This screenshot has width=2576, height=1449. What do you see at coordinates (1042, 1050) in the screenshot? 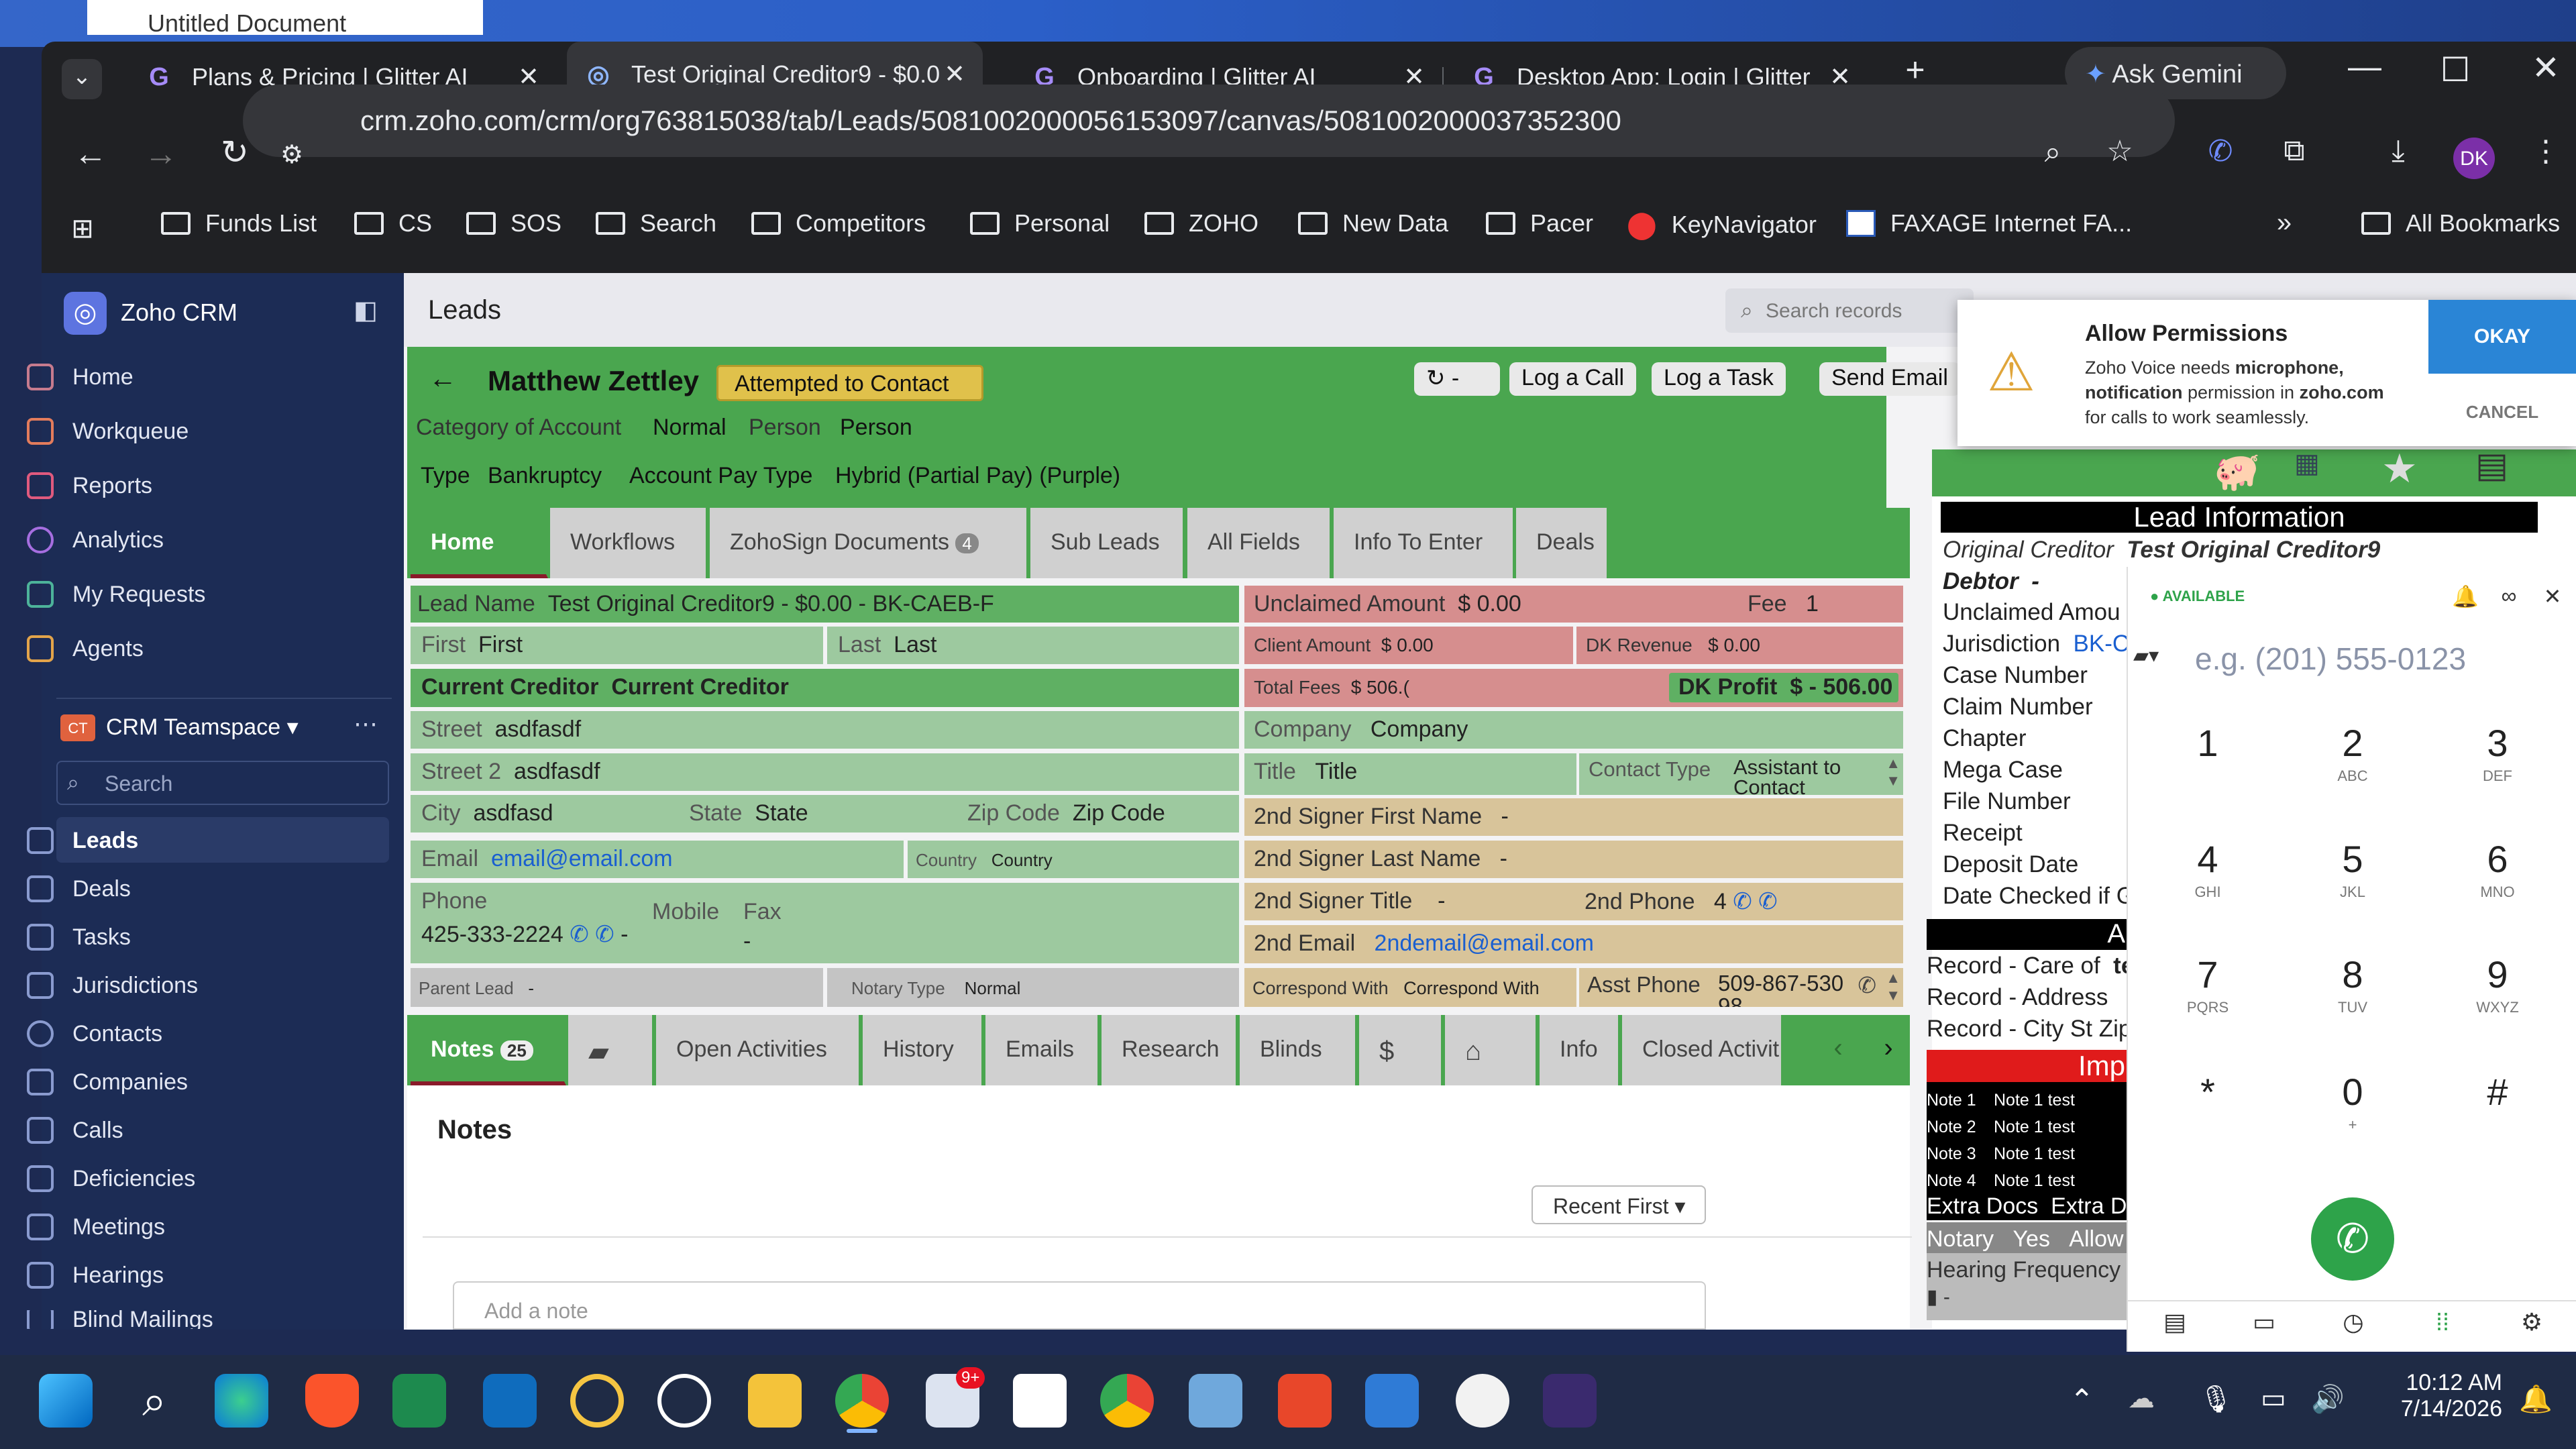
I see `tab-emails: Emails` at bounding box center [1042, 1050].